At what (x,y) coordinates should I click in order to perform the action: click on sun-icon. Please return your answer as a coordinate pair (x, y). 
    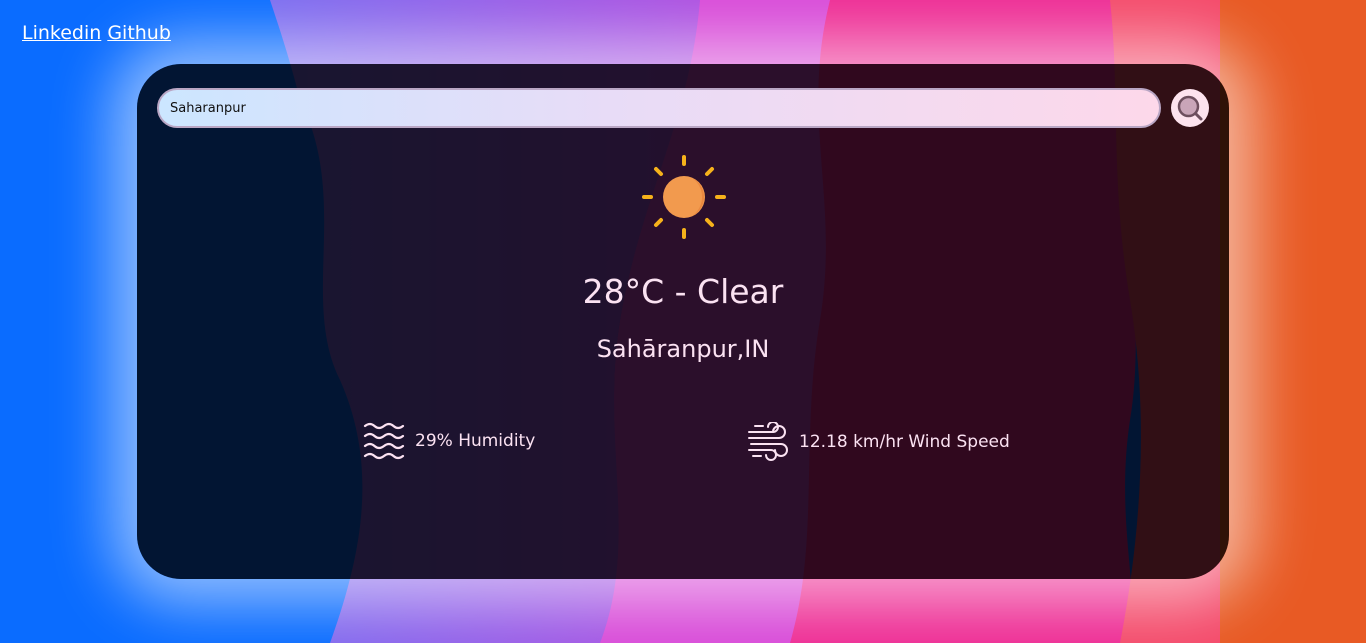
    Looking at the image, I should click on (684, 197).